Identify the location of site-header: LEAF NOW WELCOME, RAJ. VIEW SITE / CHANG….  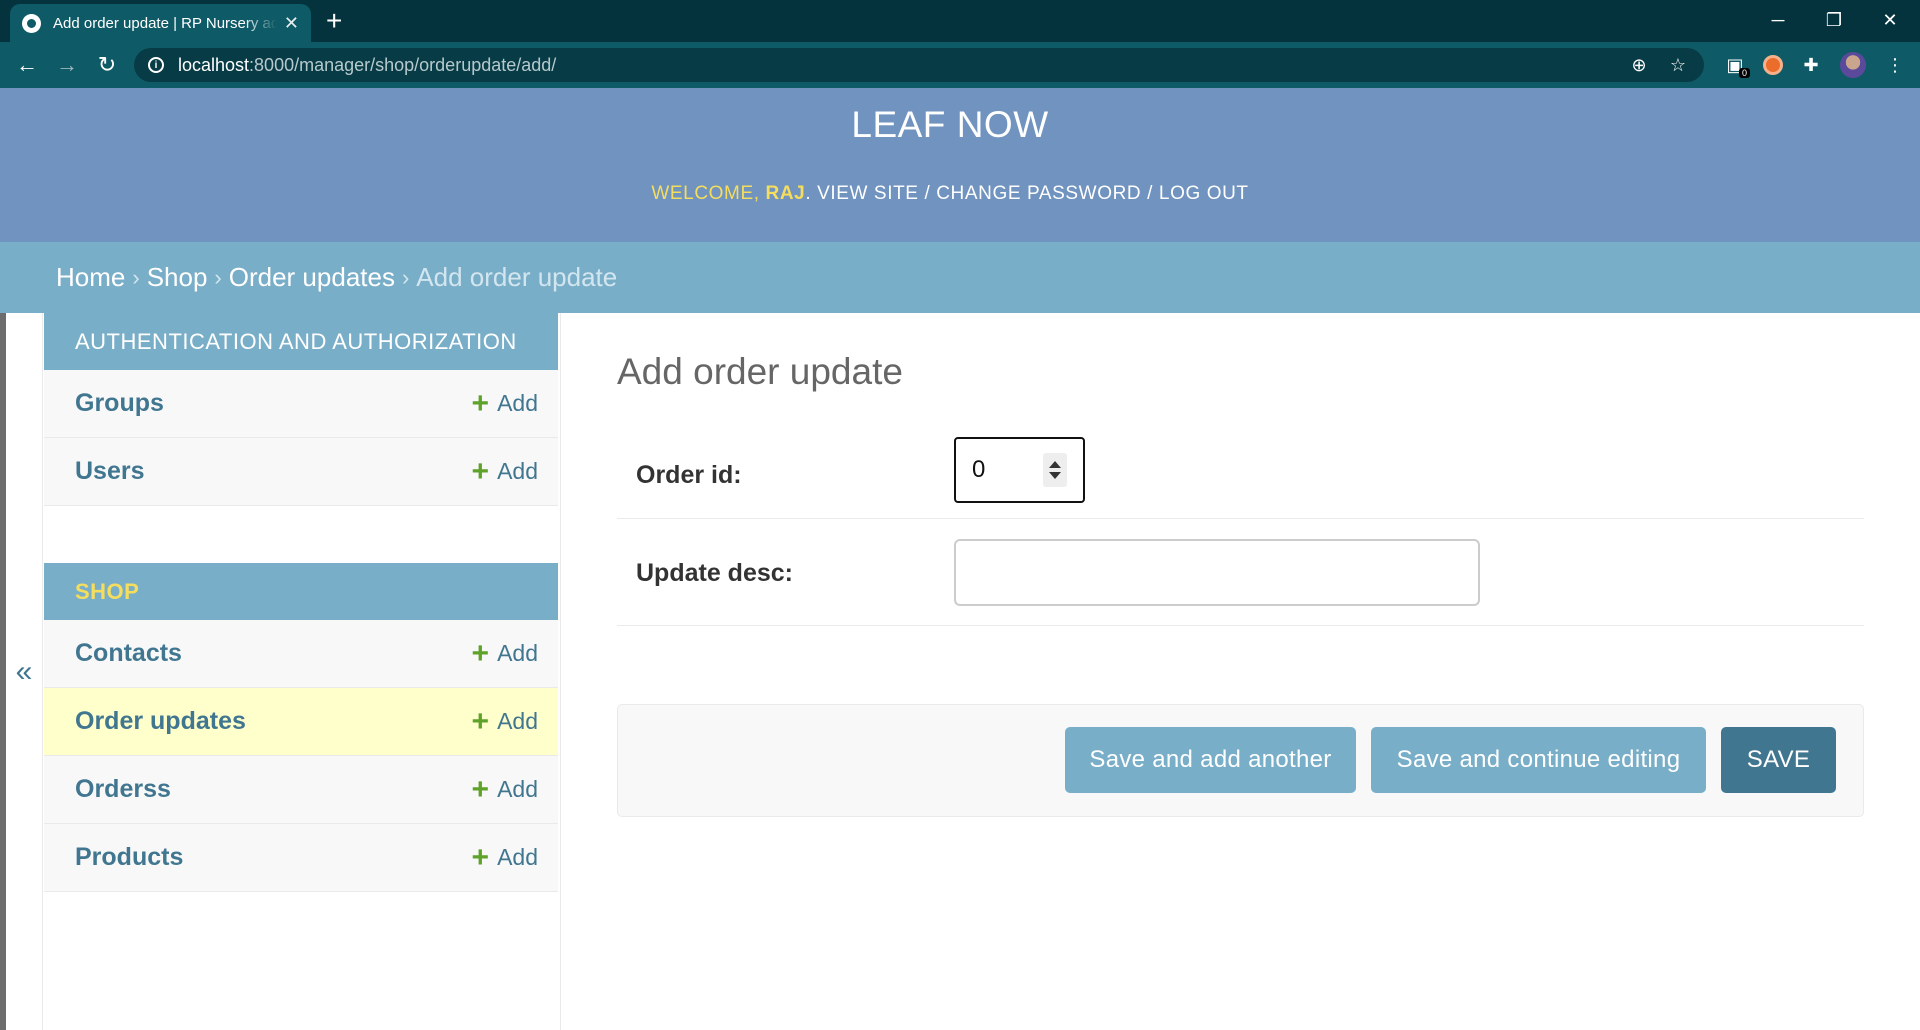
(960, 165).